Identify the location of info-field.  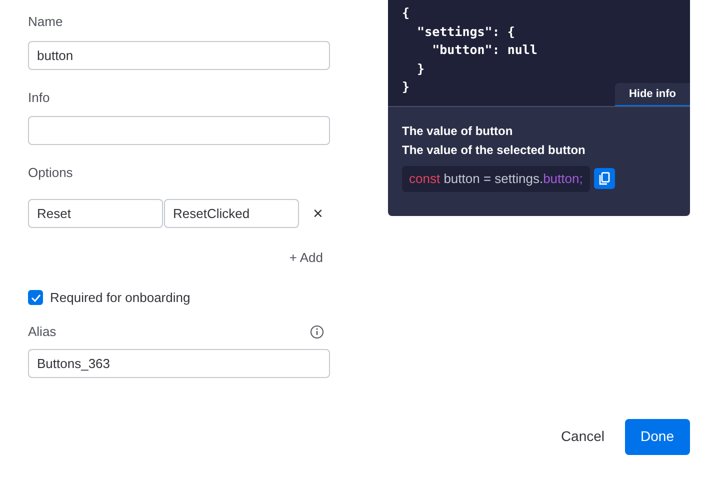
(179, 130).